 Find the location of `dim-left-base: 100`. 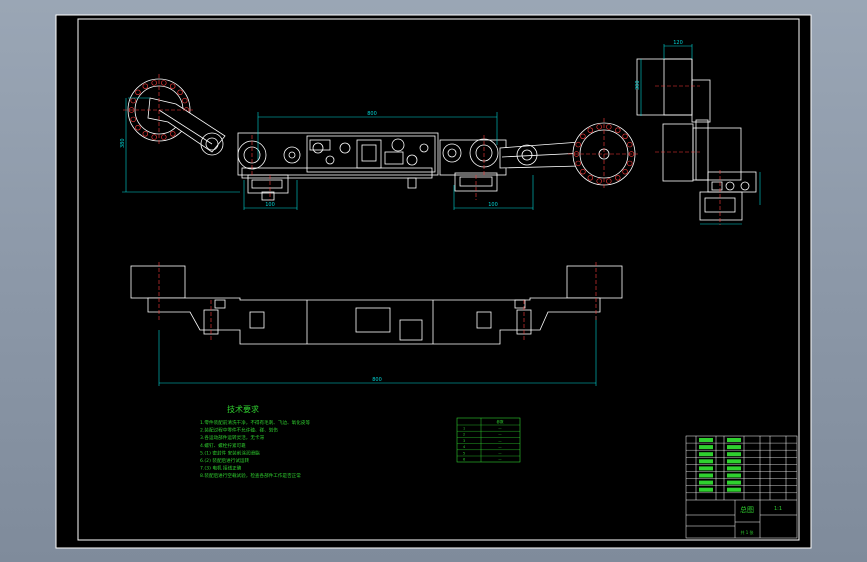

dim-left-base: 100 is located at coordinates (270, 205).